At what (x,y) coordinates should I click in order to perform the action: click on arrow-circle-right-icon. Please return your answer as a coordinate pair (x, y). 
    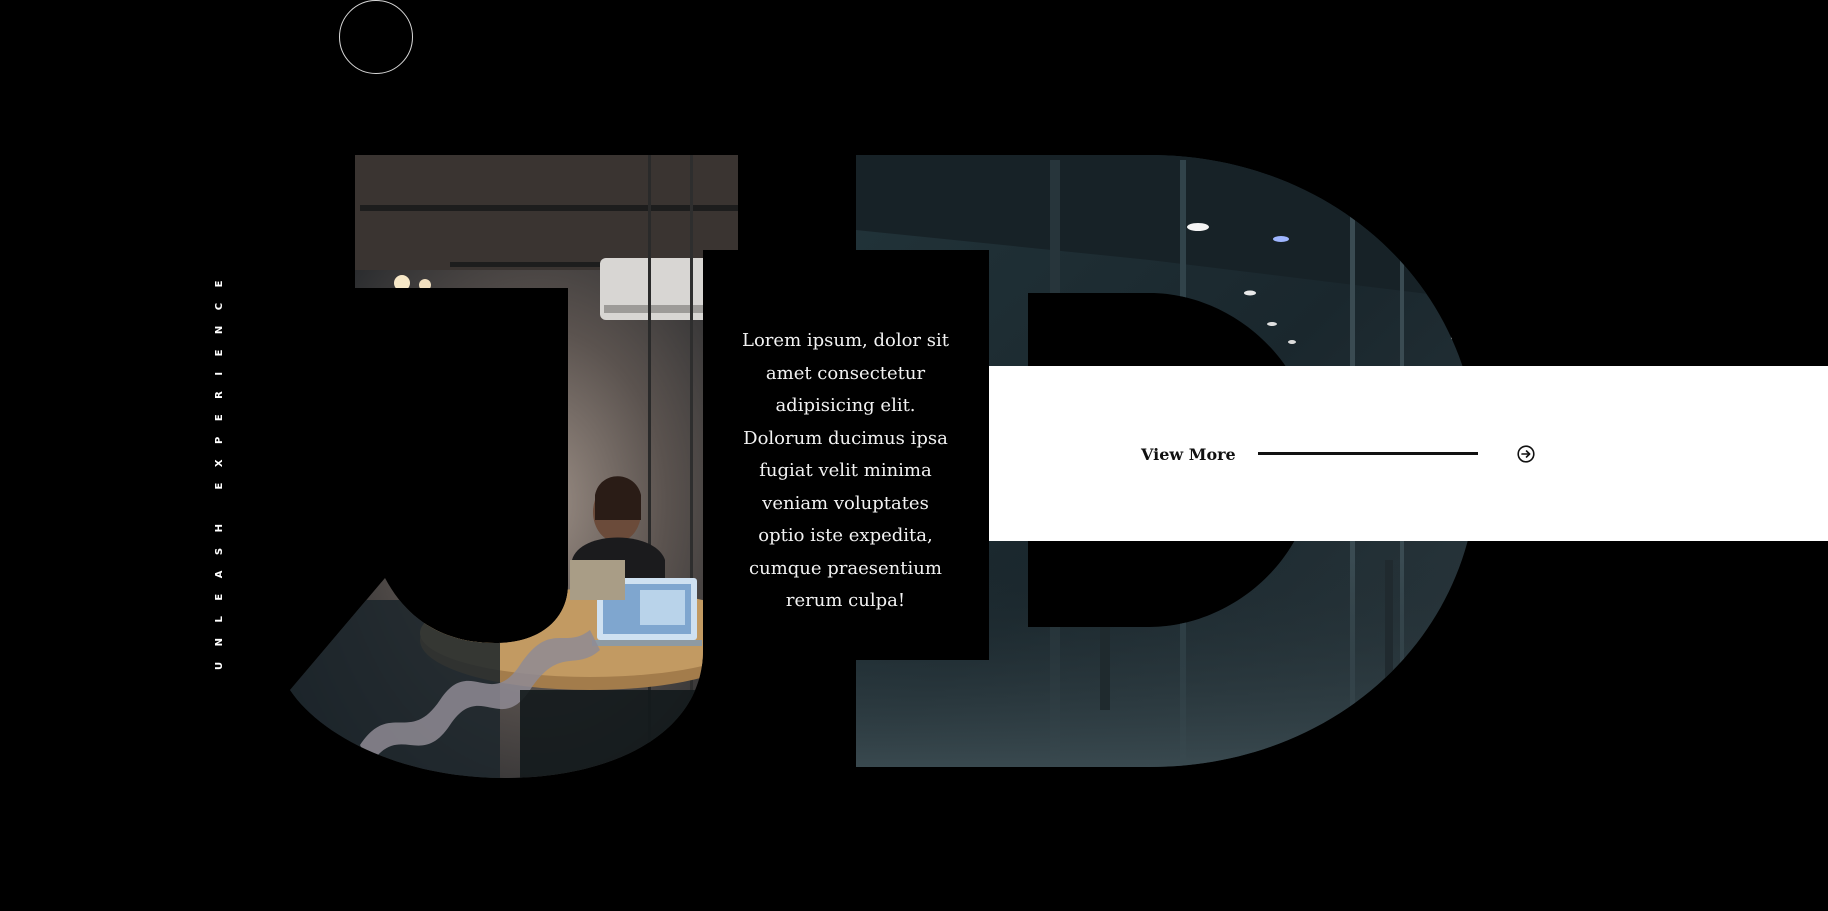
    Looking at the image, I should click on (1526, 454).